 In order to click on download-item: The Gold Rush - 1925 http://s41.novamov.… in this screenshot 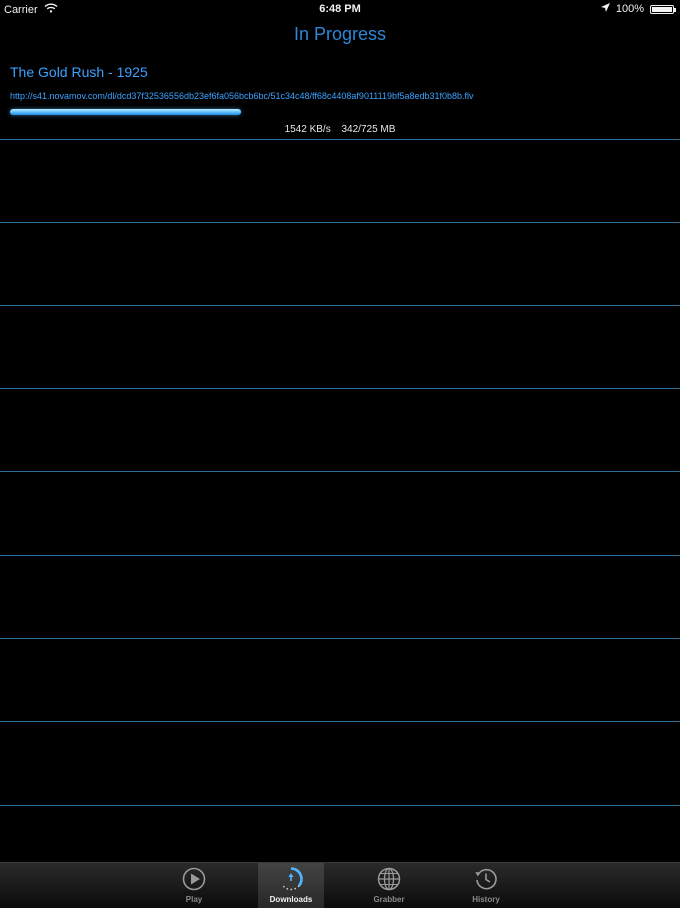, I will do `click(340, 97)`.